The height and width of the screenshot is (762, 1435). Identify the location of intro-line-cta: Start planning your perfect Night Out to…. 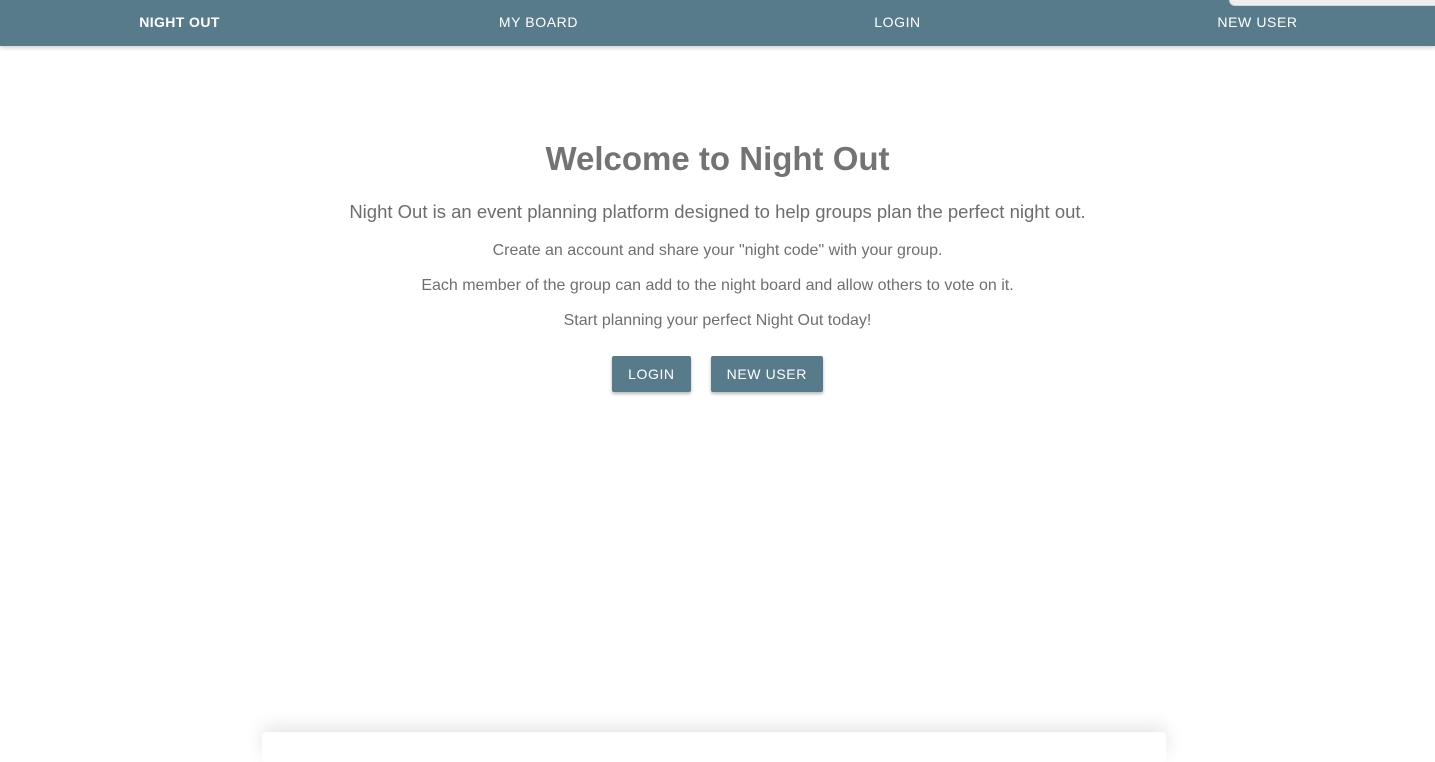
(717, 320).